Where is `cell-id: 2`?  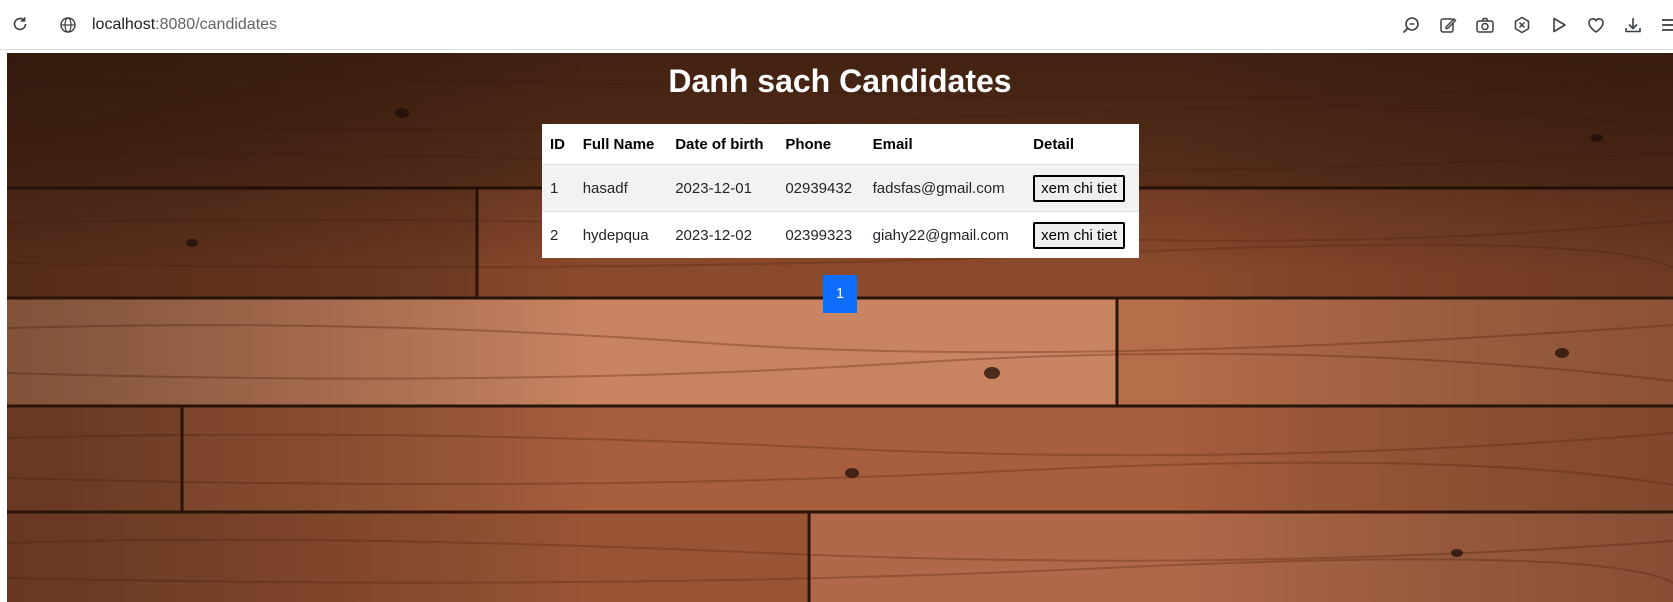
cell-id: 2 is located at coordinates (558, 234).